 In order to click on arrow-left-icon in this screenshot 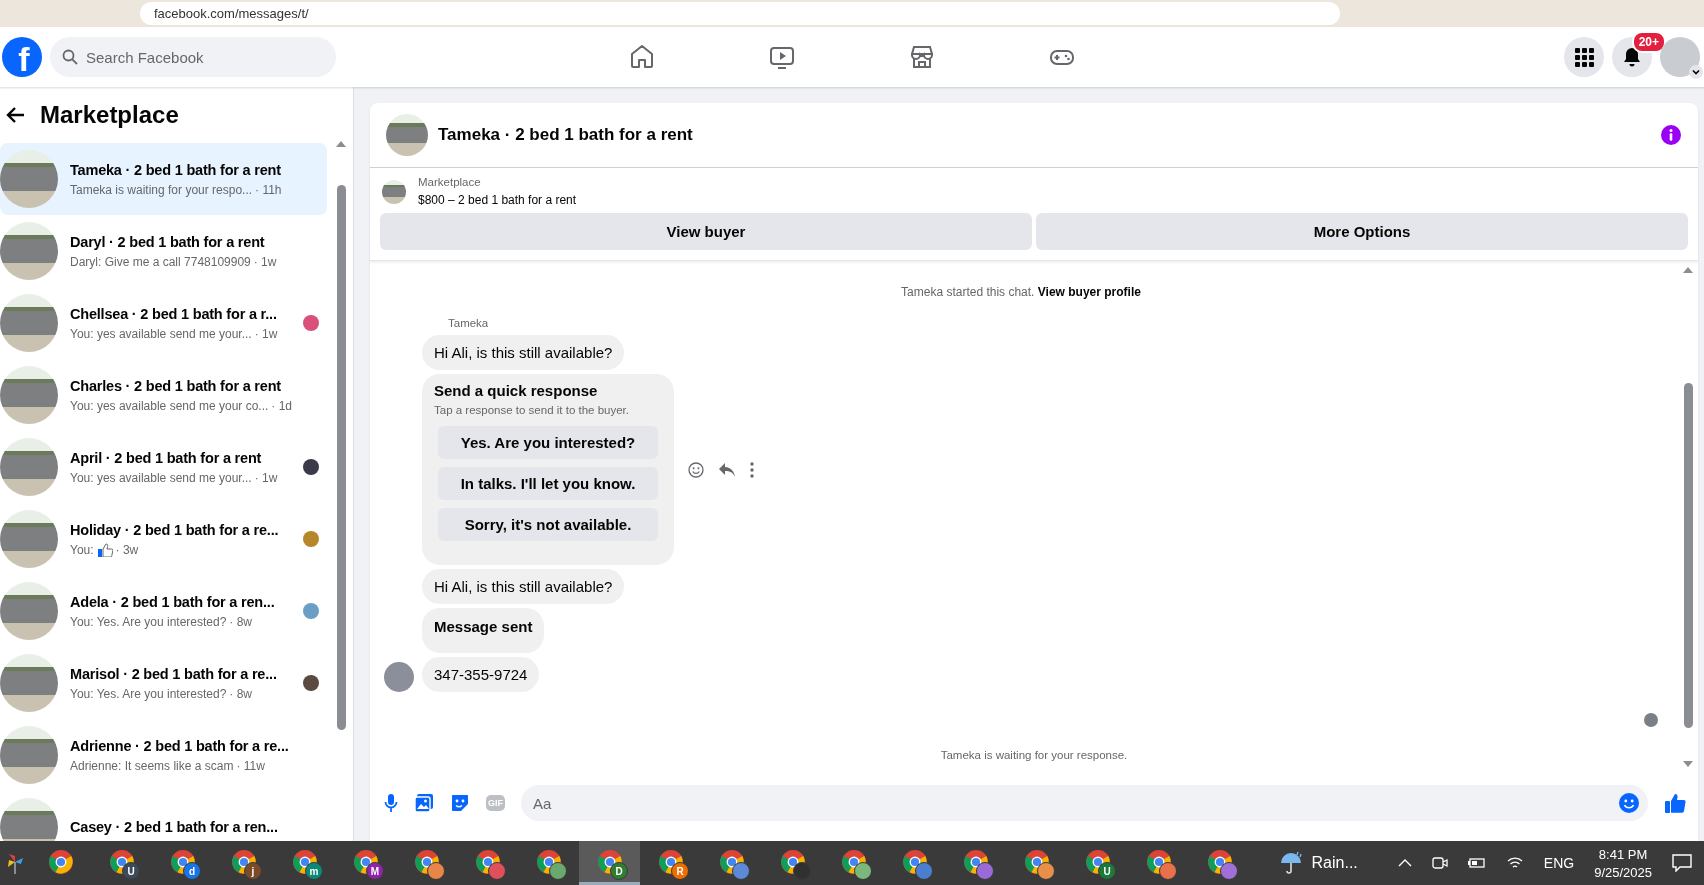, I will do `click(16, 115)`.